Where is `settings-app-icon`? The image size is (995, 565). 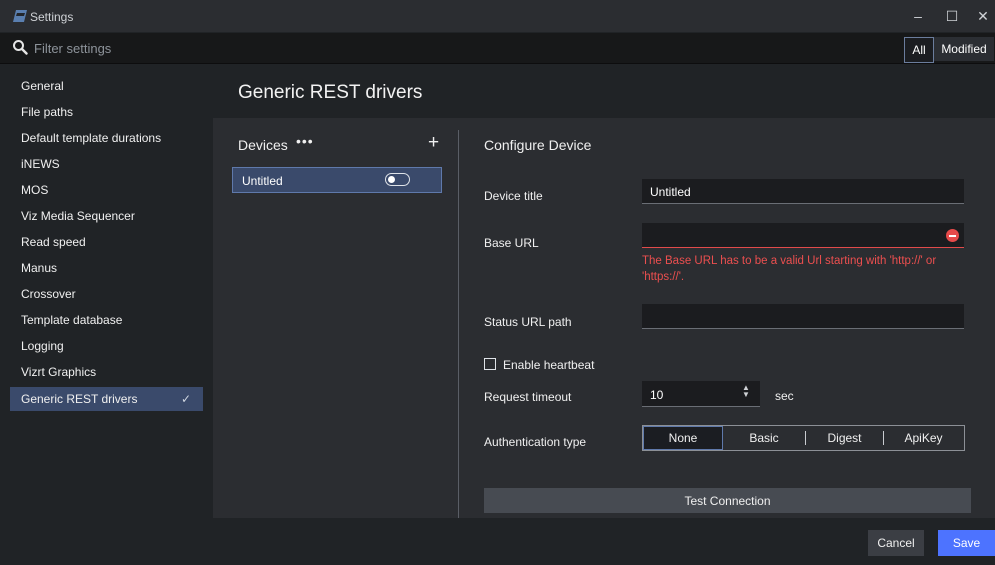
settings-app-icon is located at coordinates (20, 16).